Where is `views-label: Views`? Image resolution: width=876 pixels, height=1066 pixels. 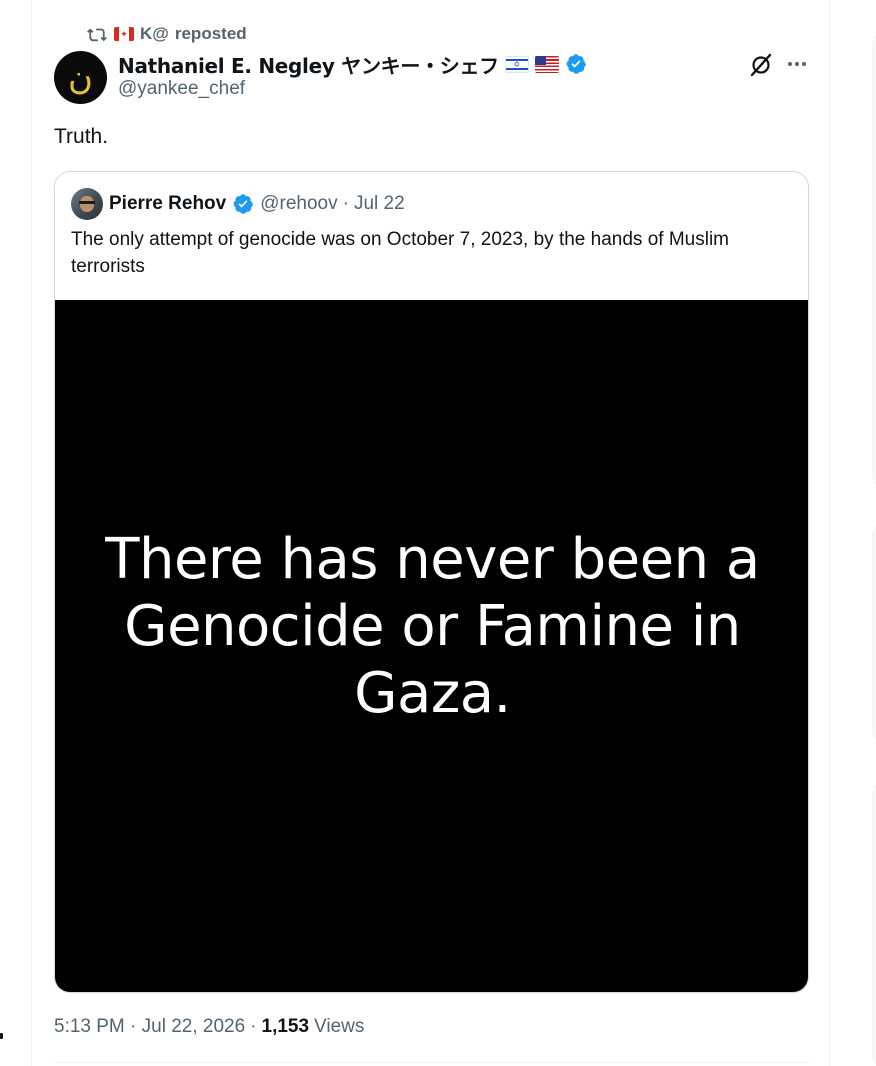 views-label: Views is located at coordinates (339, 1026).